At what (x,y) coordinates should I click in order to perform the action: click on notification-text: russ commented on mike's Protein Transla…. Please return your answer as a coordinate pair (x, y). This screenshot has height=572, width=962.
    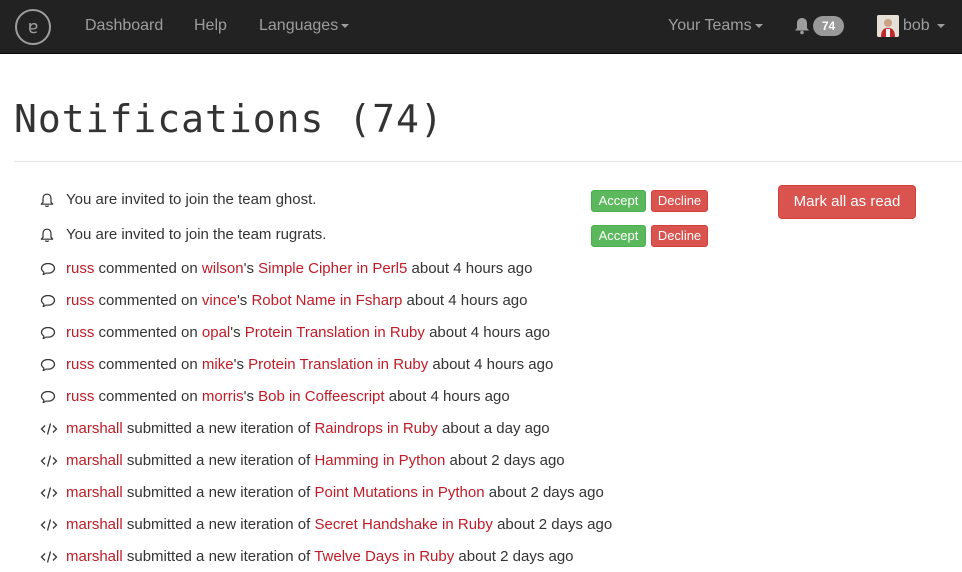
    Looking at the image, I should click on (309, 365).